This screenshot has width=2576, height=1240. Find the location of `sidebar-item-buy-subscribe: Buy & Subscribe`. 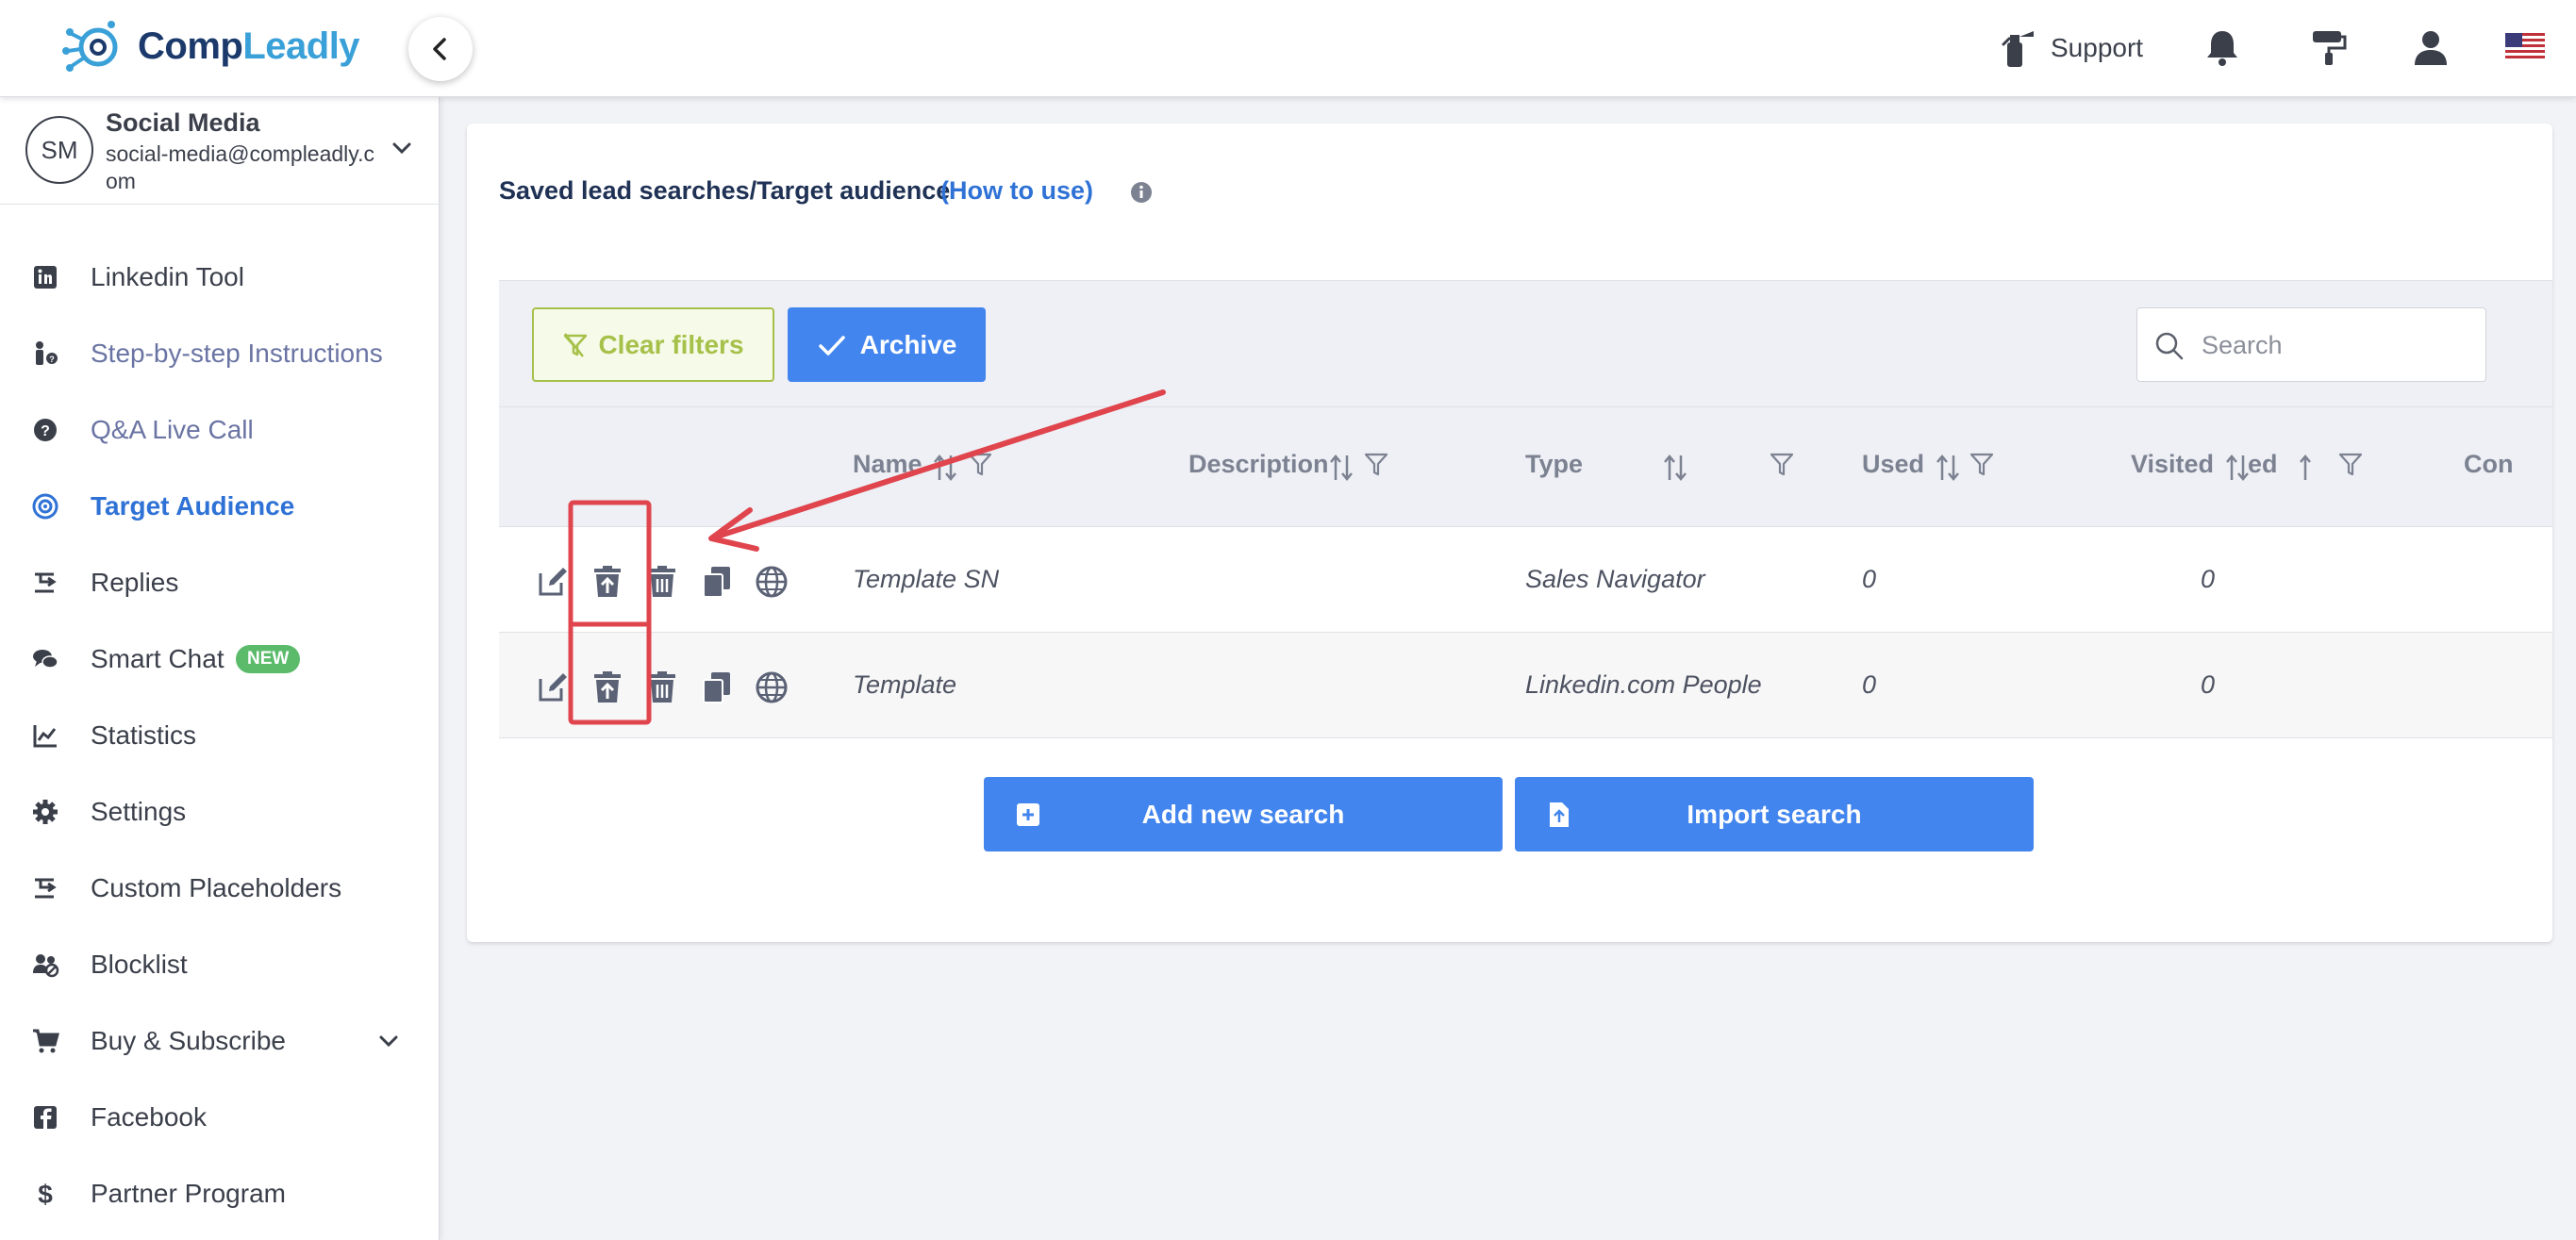

sidebar-item-buy-subscribe: Buy & Subscribe is located at coordinates (220, 1041).